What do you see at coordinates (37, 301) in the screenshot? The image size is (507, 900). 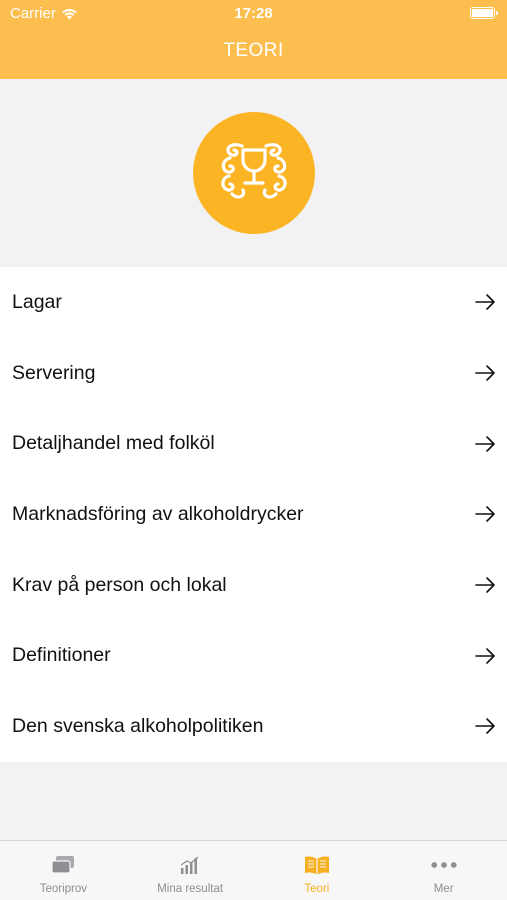 I see `list-item-label: Lagar` at bounding box center [37, 301].